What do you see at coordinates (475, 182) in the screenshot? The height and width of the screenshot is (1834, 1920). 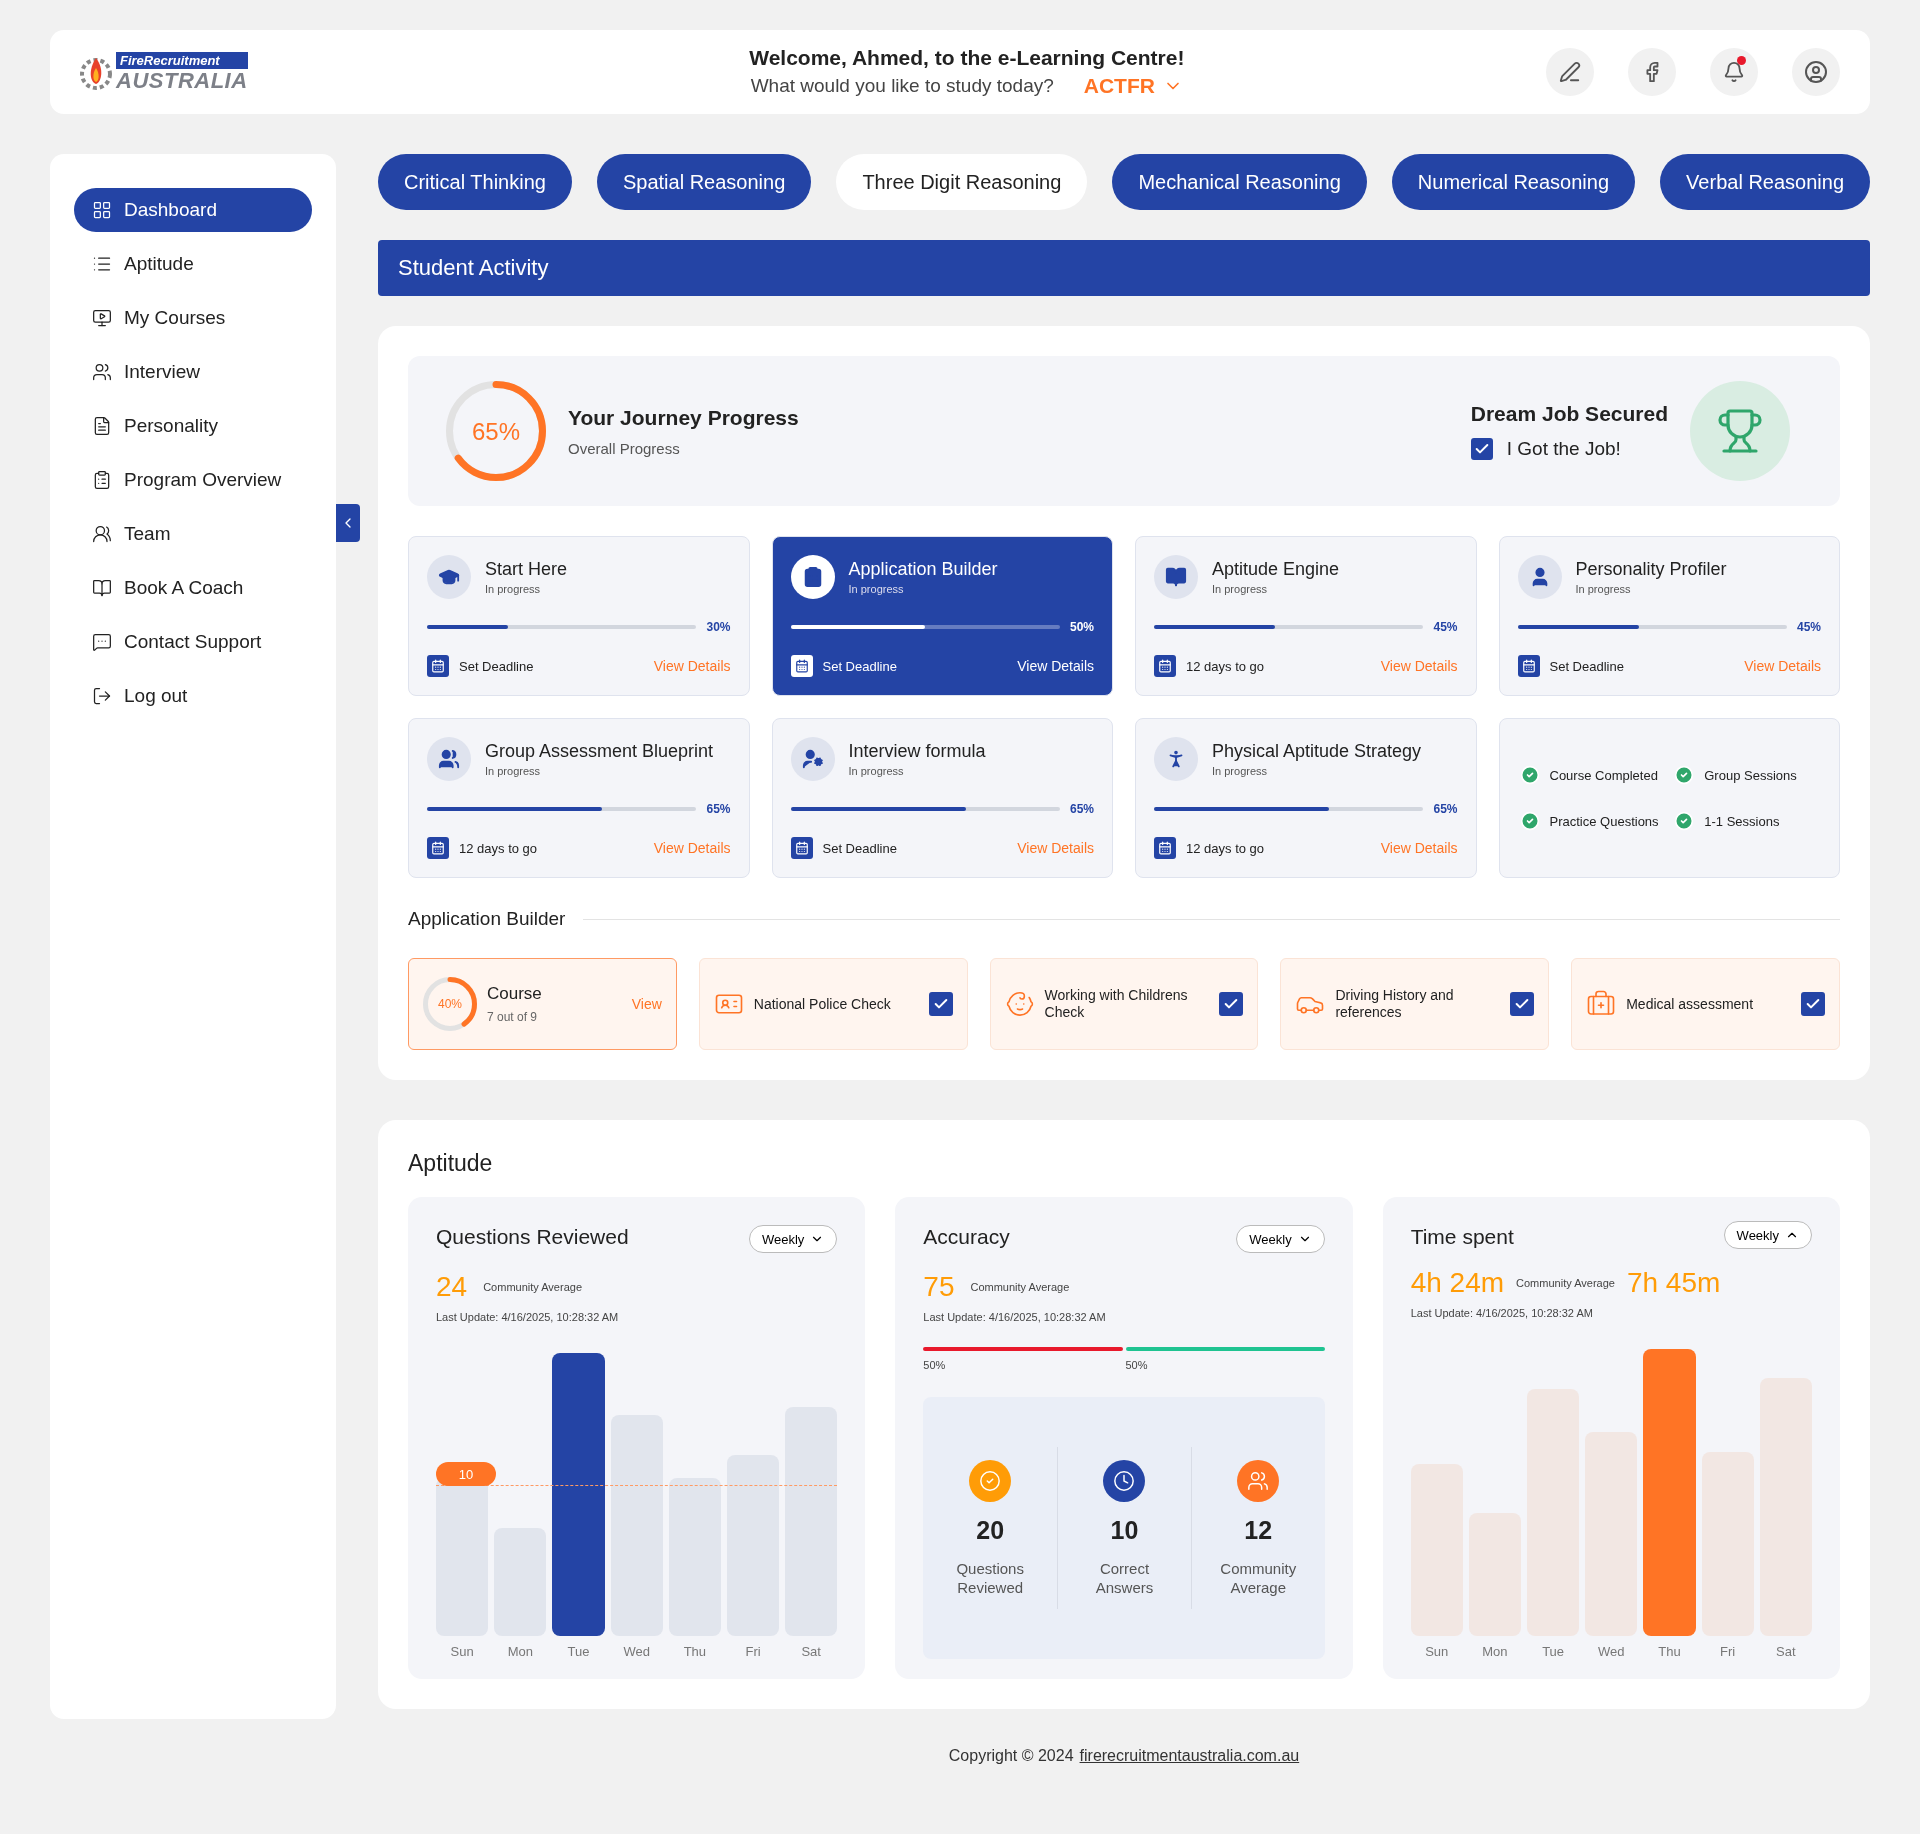 I see `topic-tab: Critical Thinking` at bounding box center [475, 182].